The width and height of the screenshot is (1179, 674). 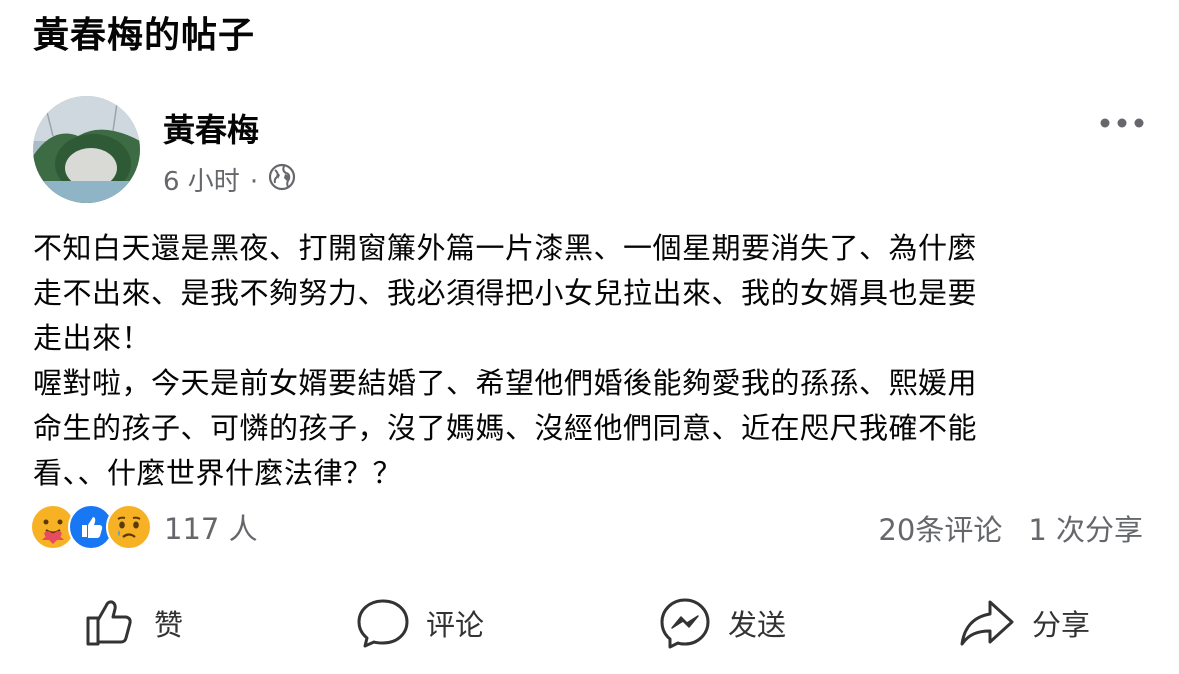 I want to click on post-meta: 6 小时 ·, so click(x=229, y=181).